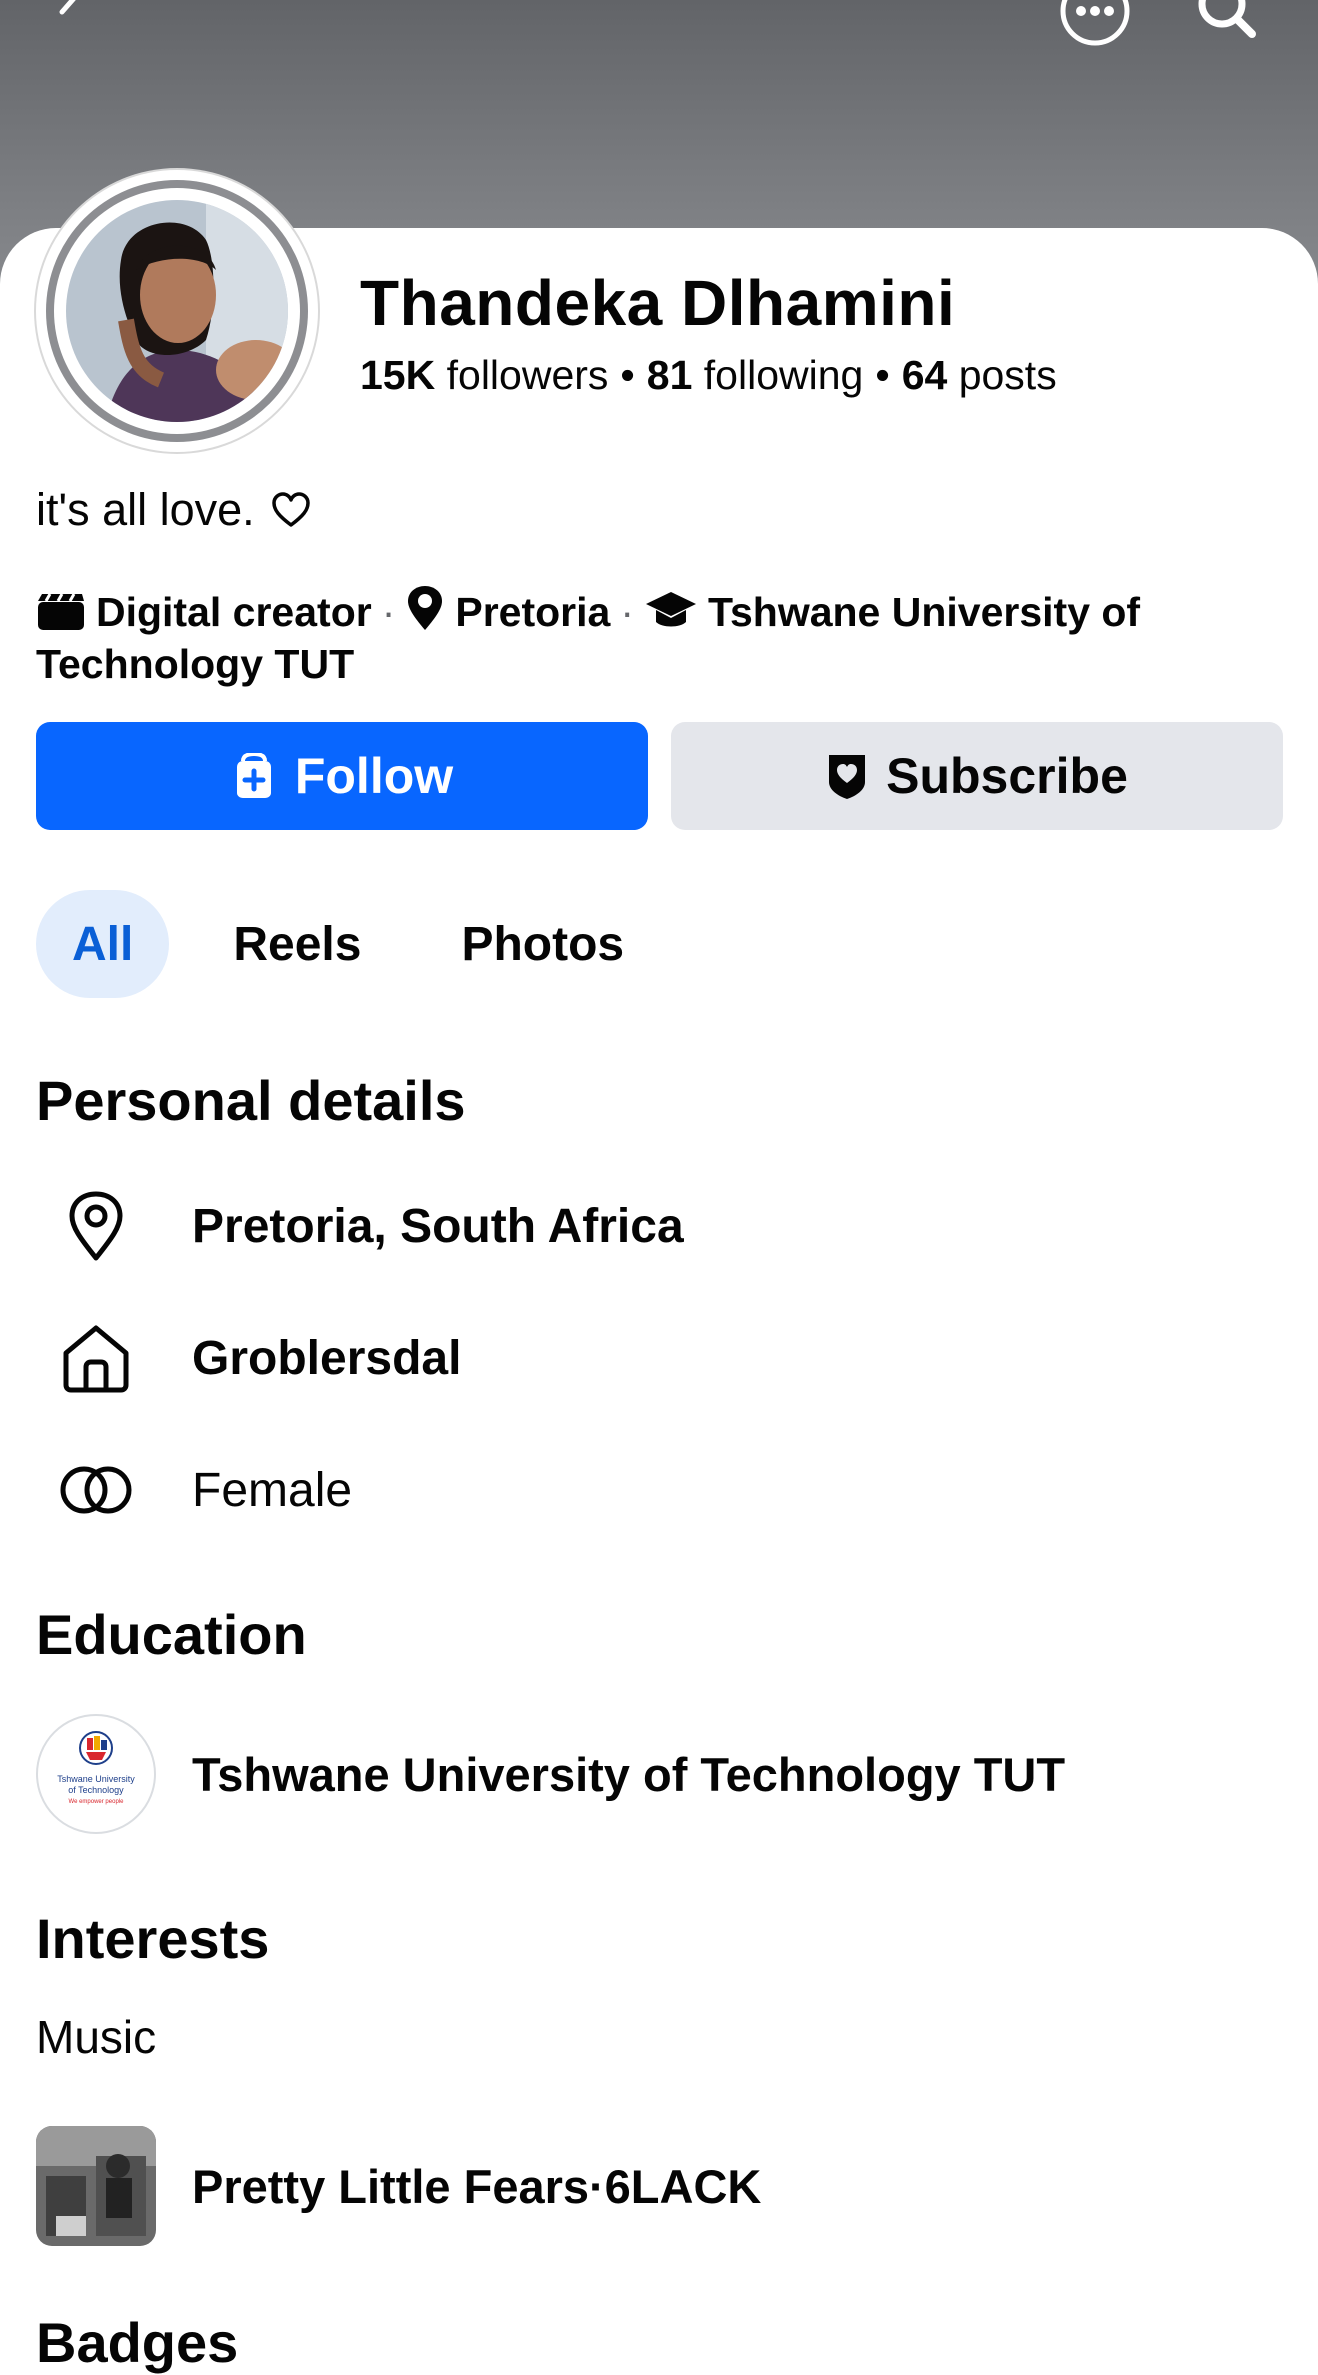 The width and height of the screenshot is (1318, 2375). What do you see at coordinates (438, 1226) in the screenshot?
I see `current-city-text: Pretoria, South Africa` at bounding box center [438, 1226].